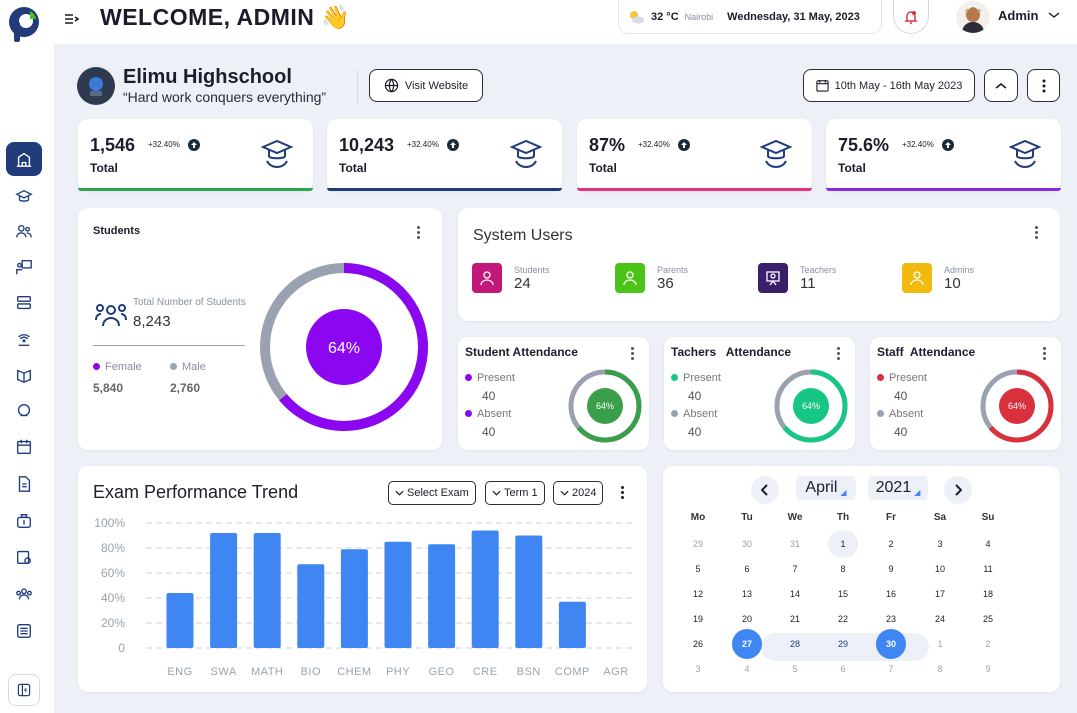 This screenshot has height=713, width=1077. Describe the element at coordinates (24, 303) in the screenshot. I see `sidebar-item-classes` at that location.